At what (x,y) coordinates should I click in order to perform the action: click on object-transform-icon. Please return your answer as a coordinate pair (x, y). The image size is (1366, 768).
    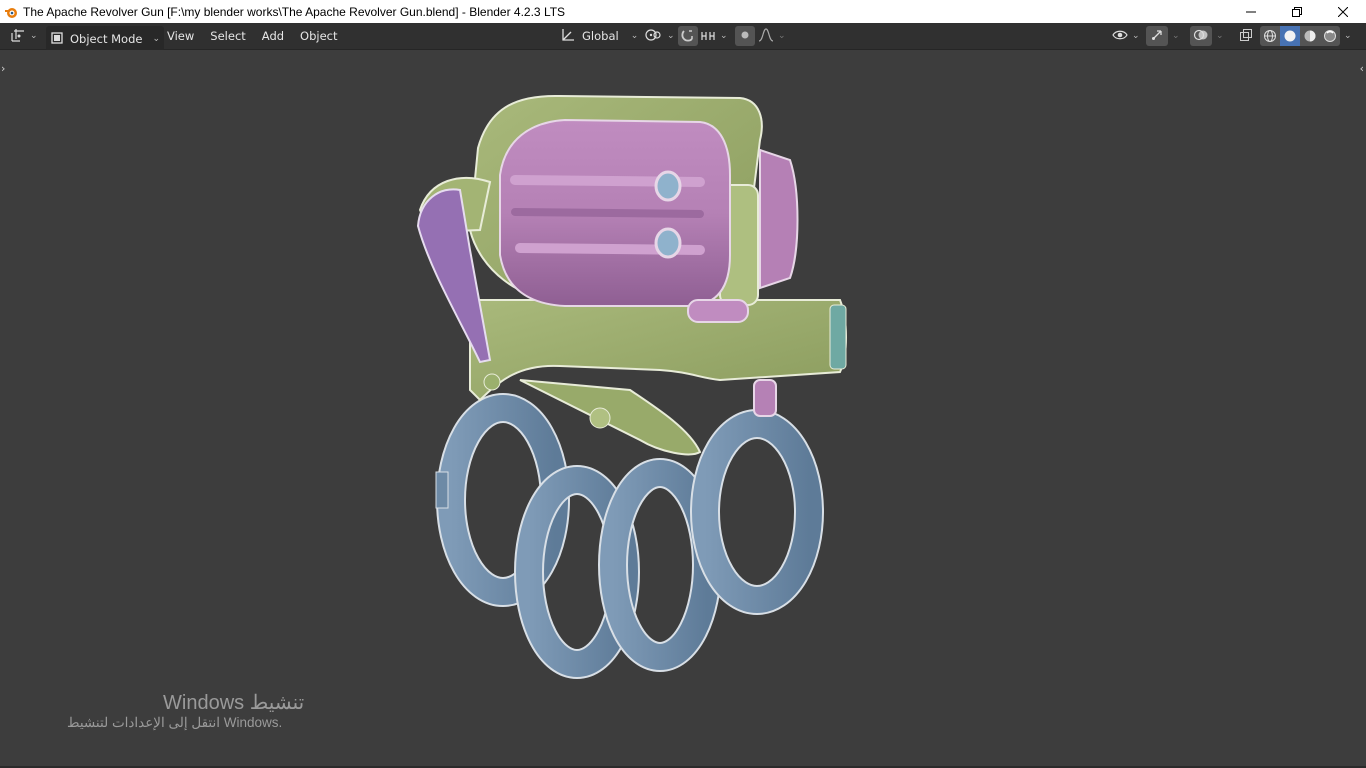
    Looking at the image, I should click on (18, 36).